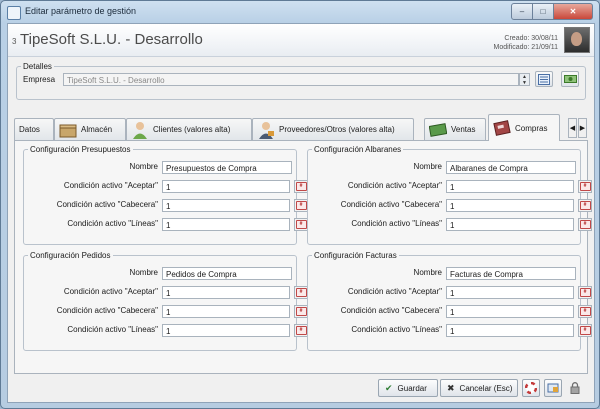 Image resolution: width=600 pixels, height=409 pixels. Describe the element at coordinates (291, 79) in the screenshot. I see `empresa-field: TipeSoft S.L.U. - Desarrollo` at that location.